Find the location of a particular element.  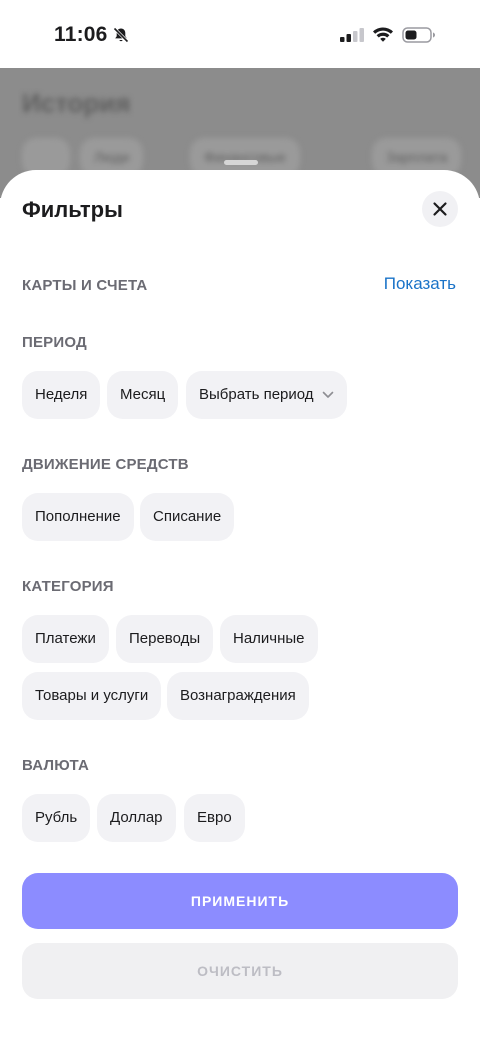

cellular-signal-icon is located at coordinates (352, 35).